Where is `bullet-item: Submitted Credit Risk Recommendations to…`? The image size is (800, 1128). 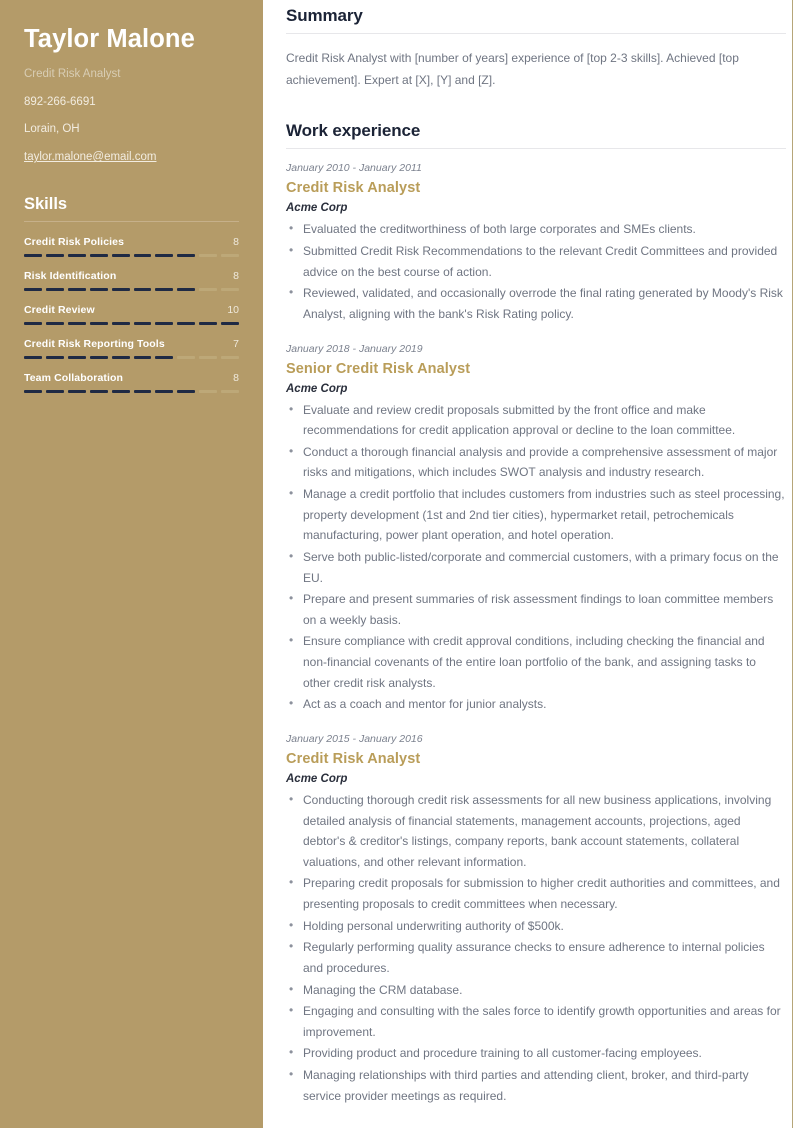
bullet-item: Submitted Credit Risk Recommendations to… is located at coordinates (536, 261).